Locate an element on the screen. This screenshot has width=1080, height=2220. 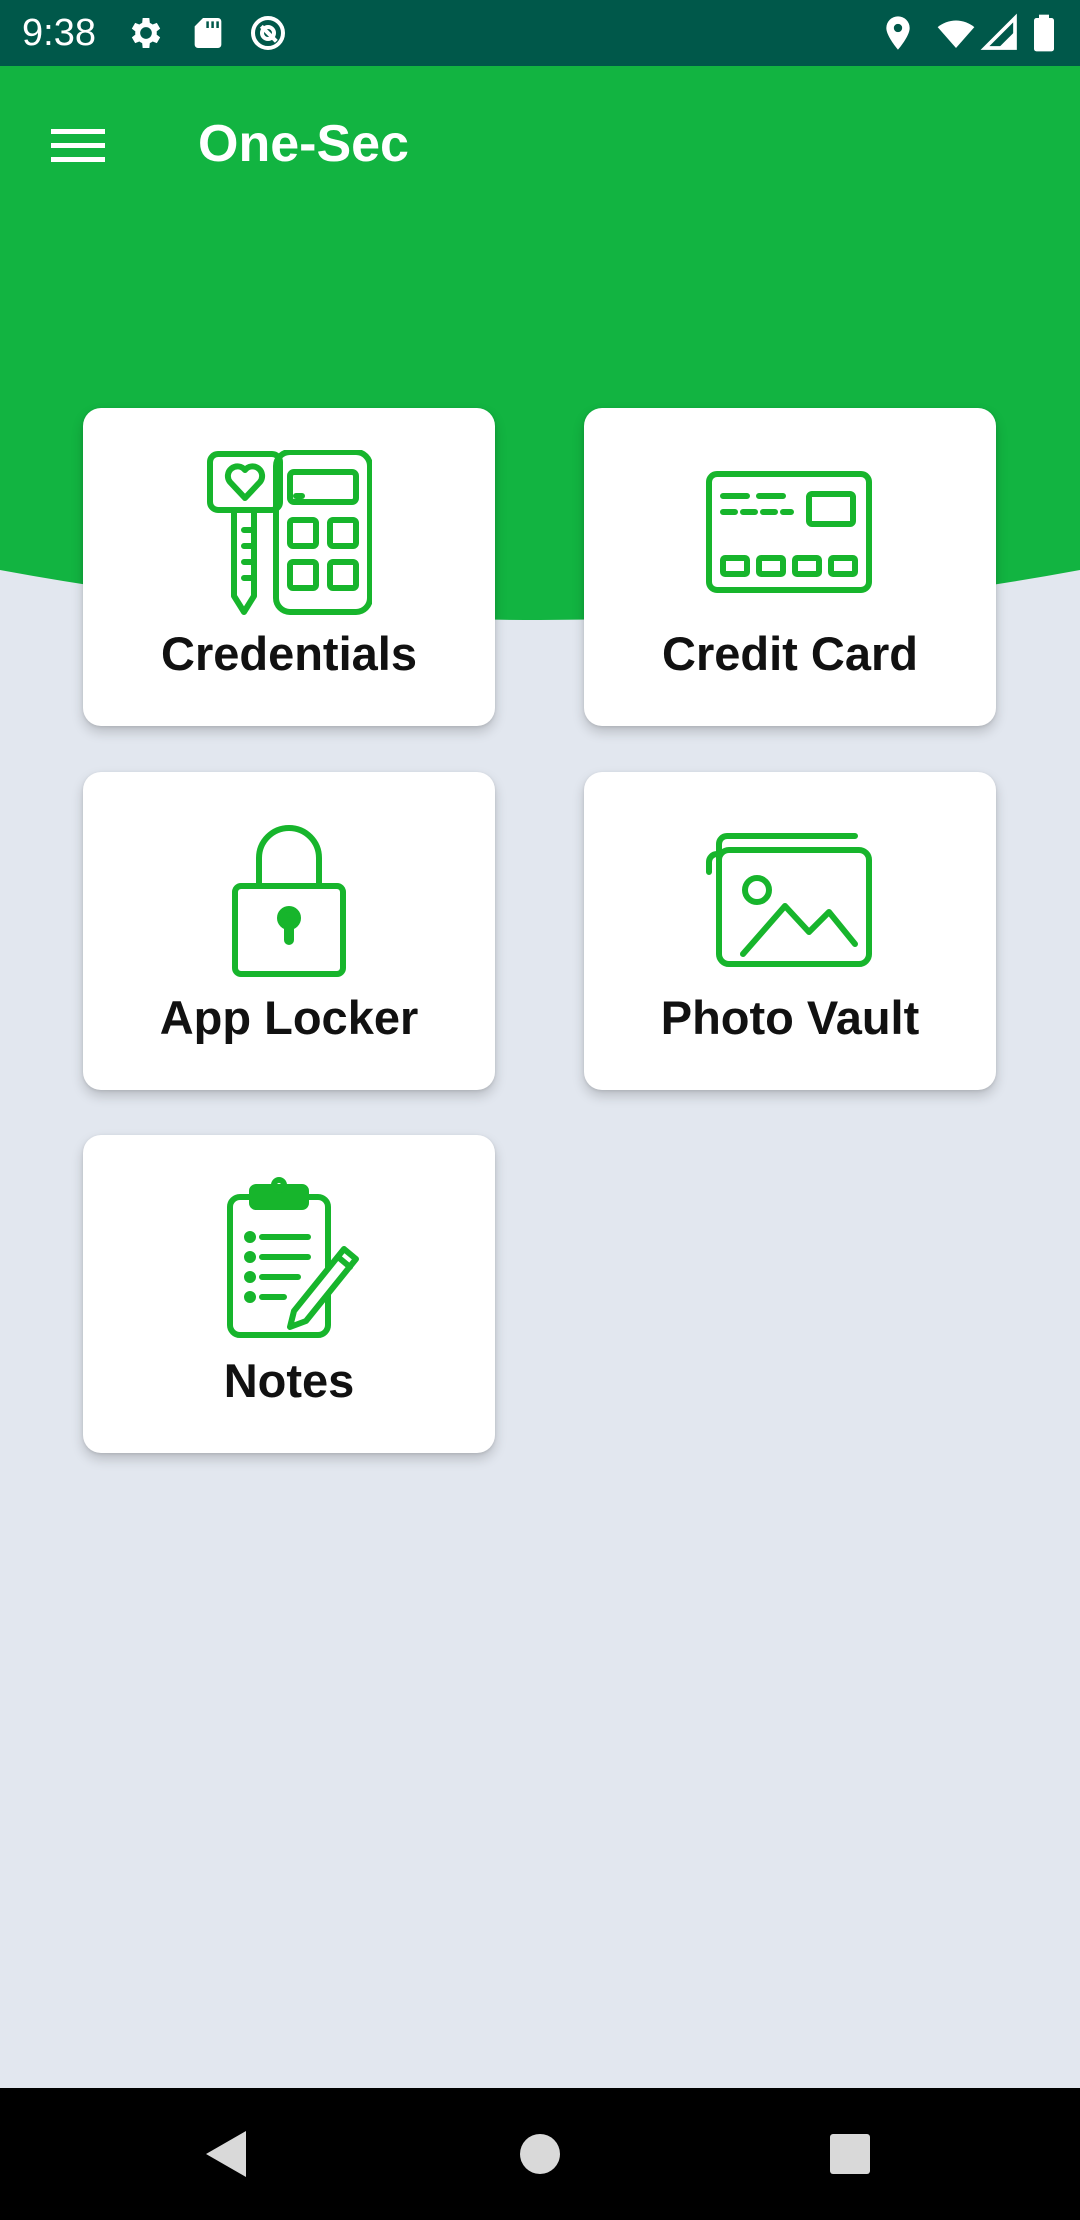
tile-label-credentials: Credentials is located at coordinates (289, 653).